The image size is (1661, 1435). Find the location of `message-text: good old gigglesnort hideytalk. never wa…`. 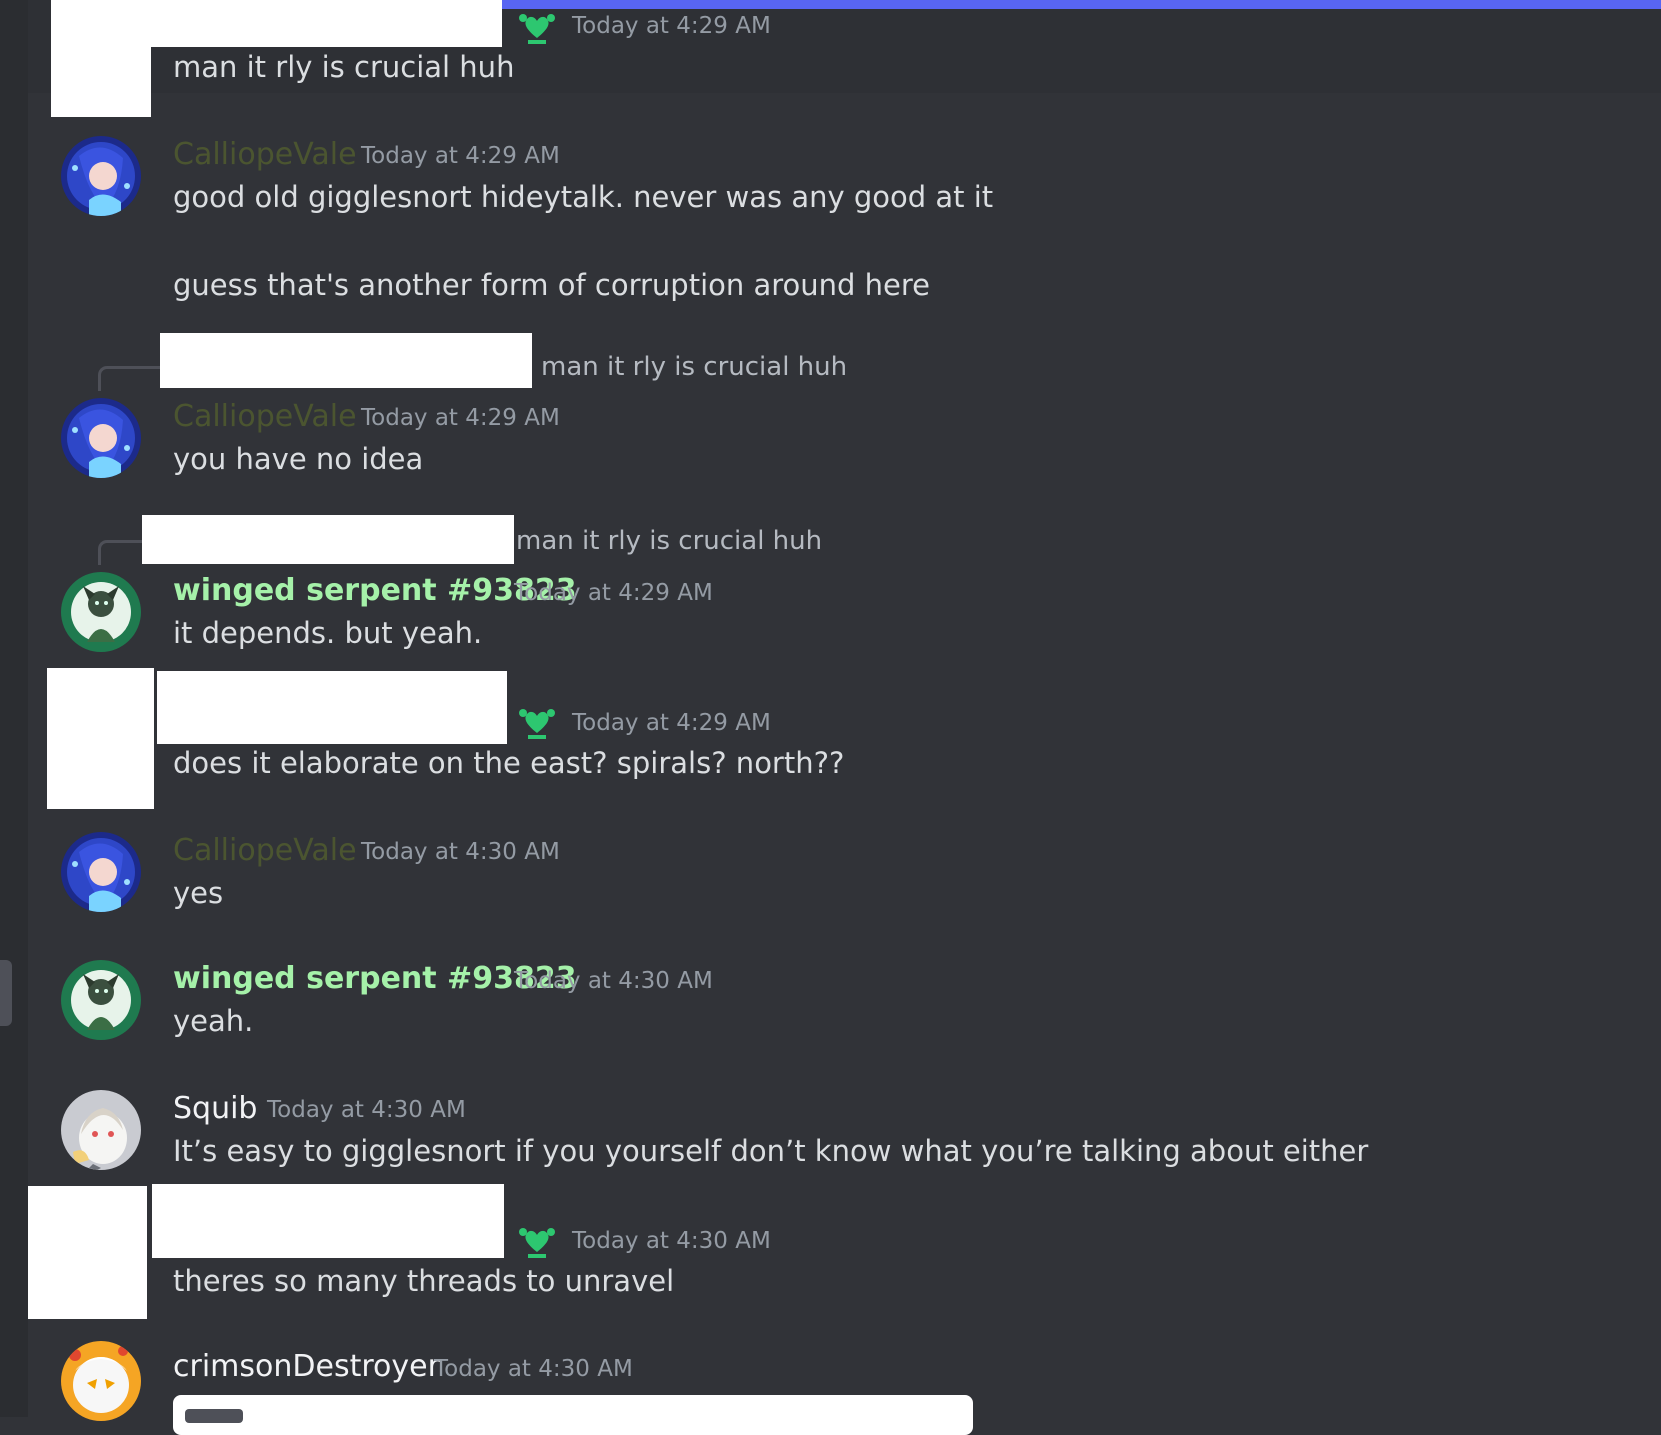

message-text: good old gigglesnort hideytalk. never wa… is located at coordinates (583, 197).